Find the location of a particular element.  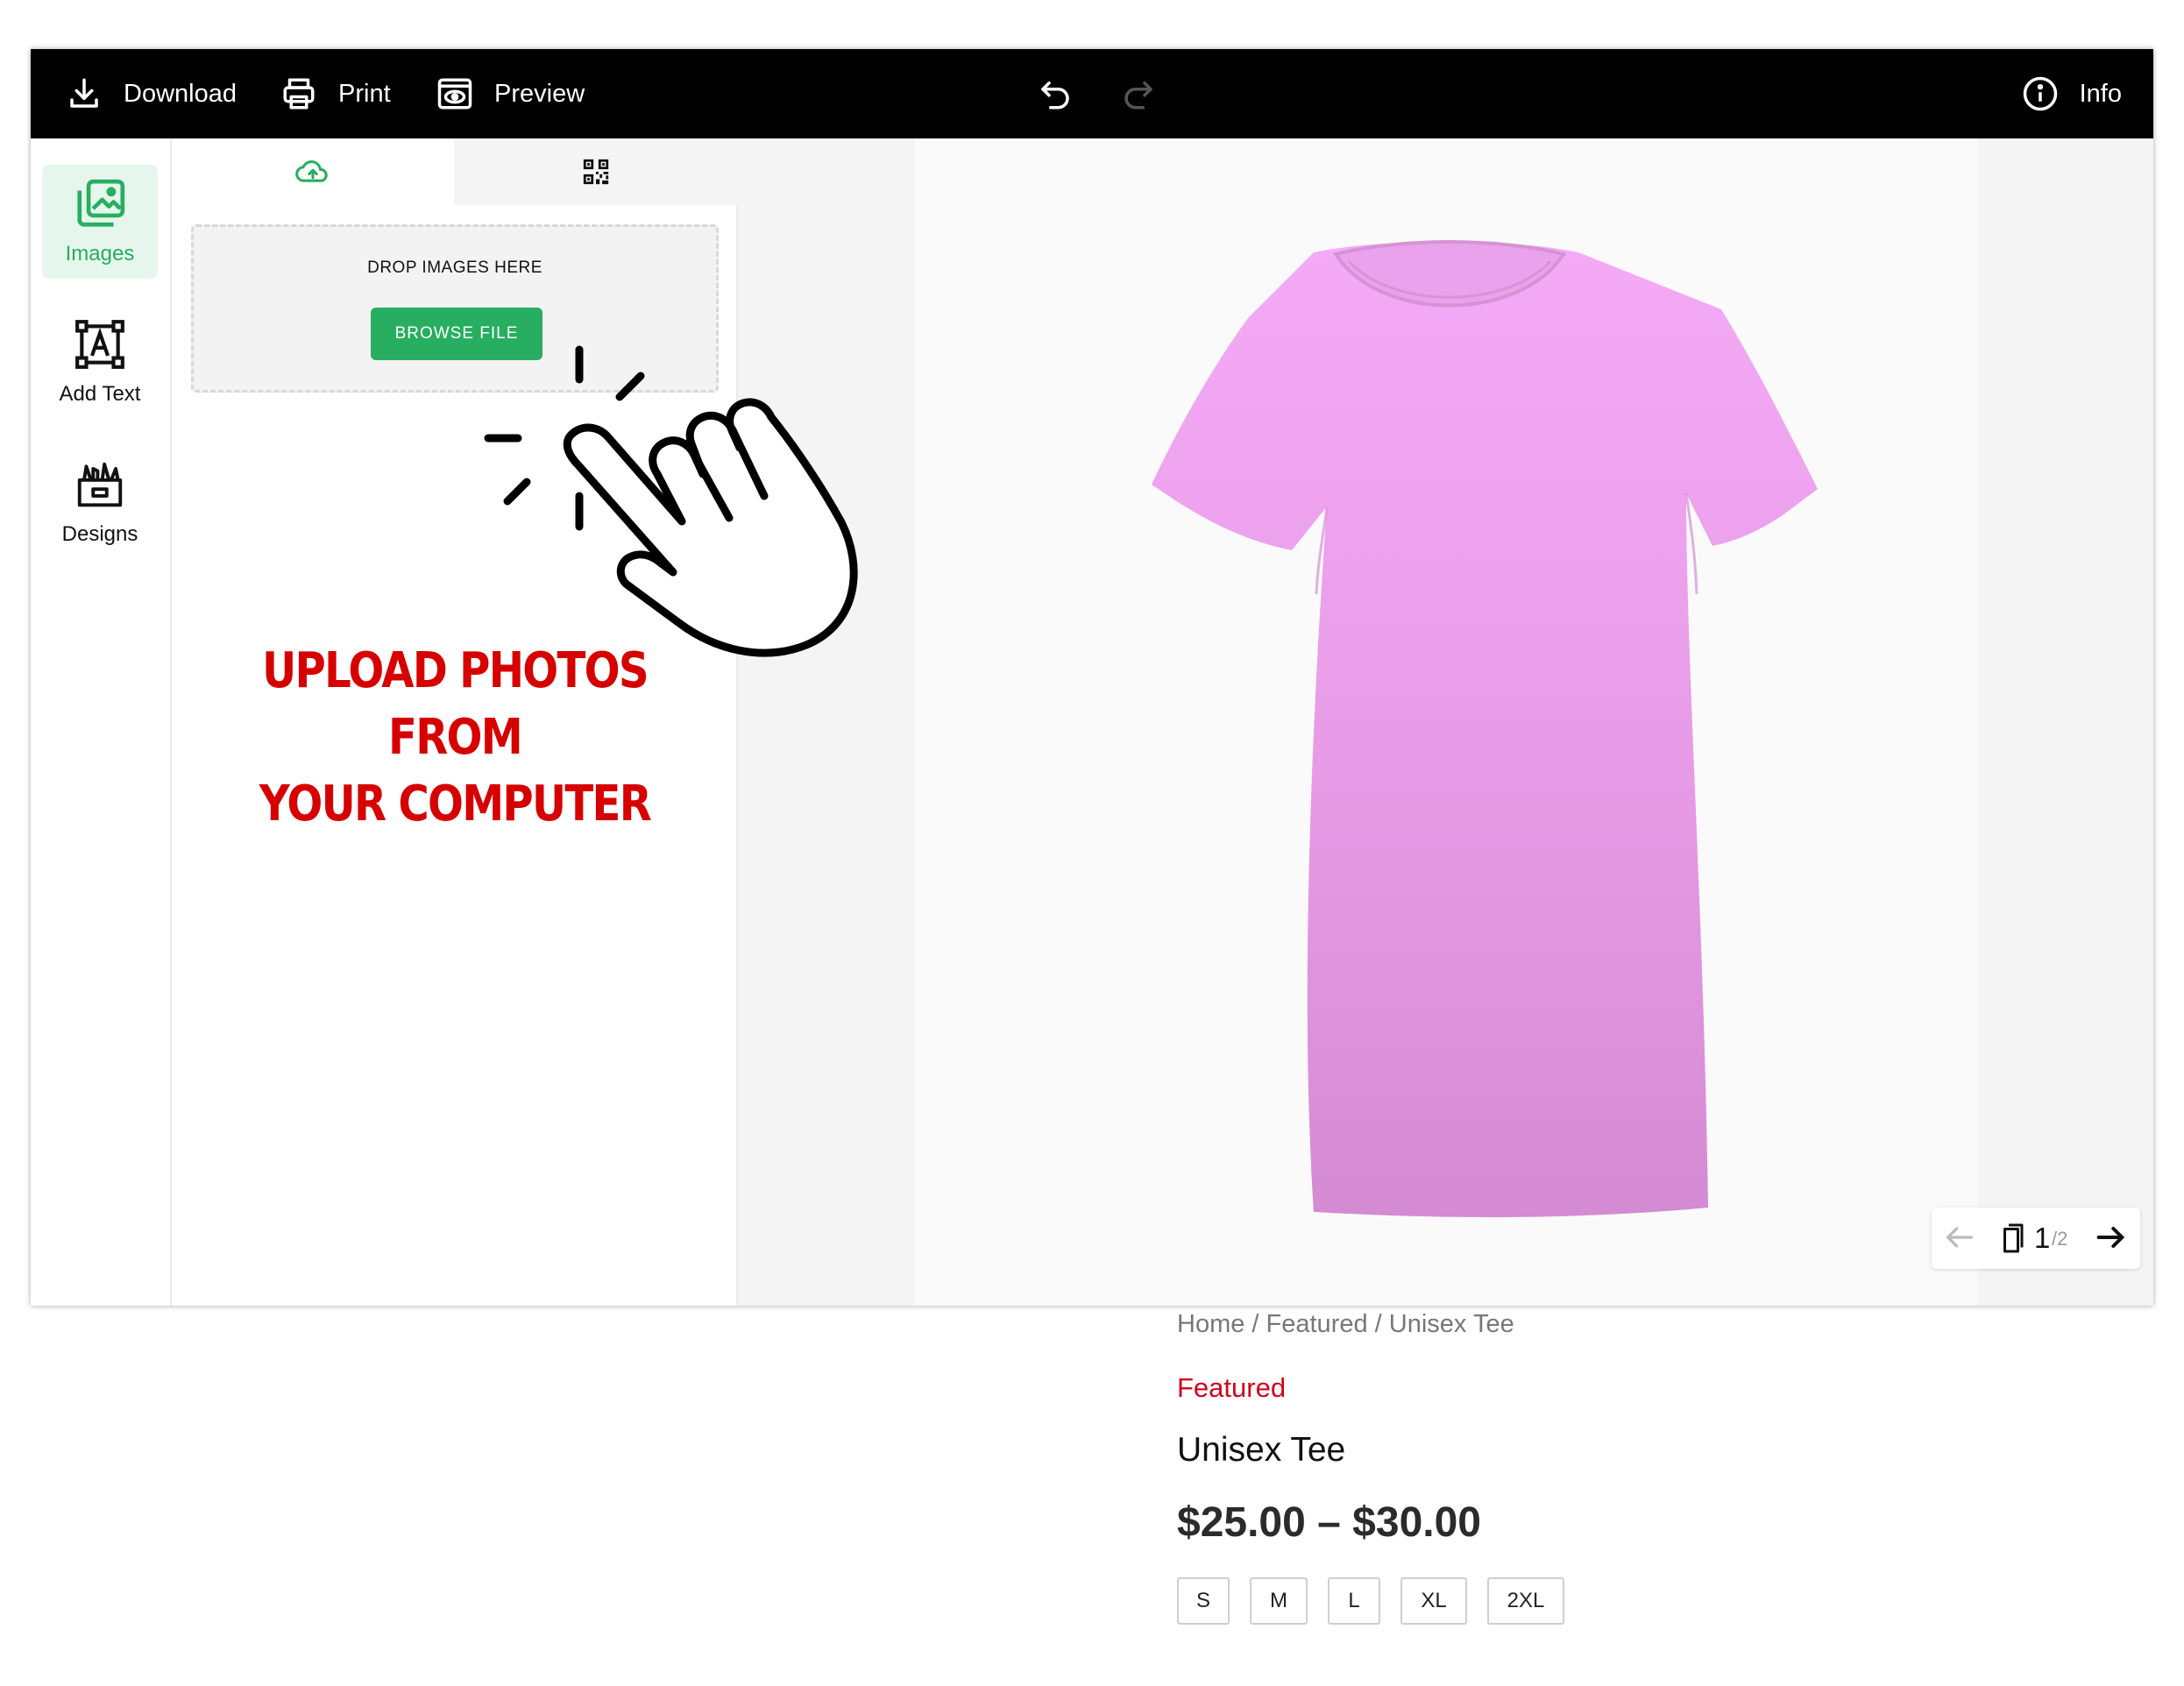

prev-page-icon is located at coordinates (1960, 1237).